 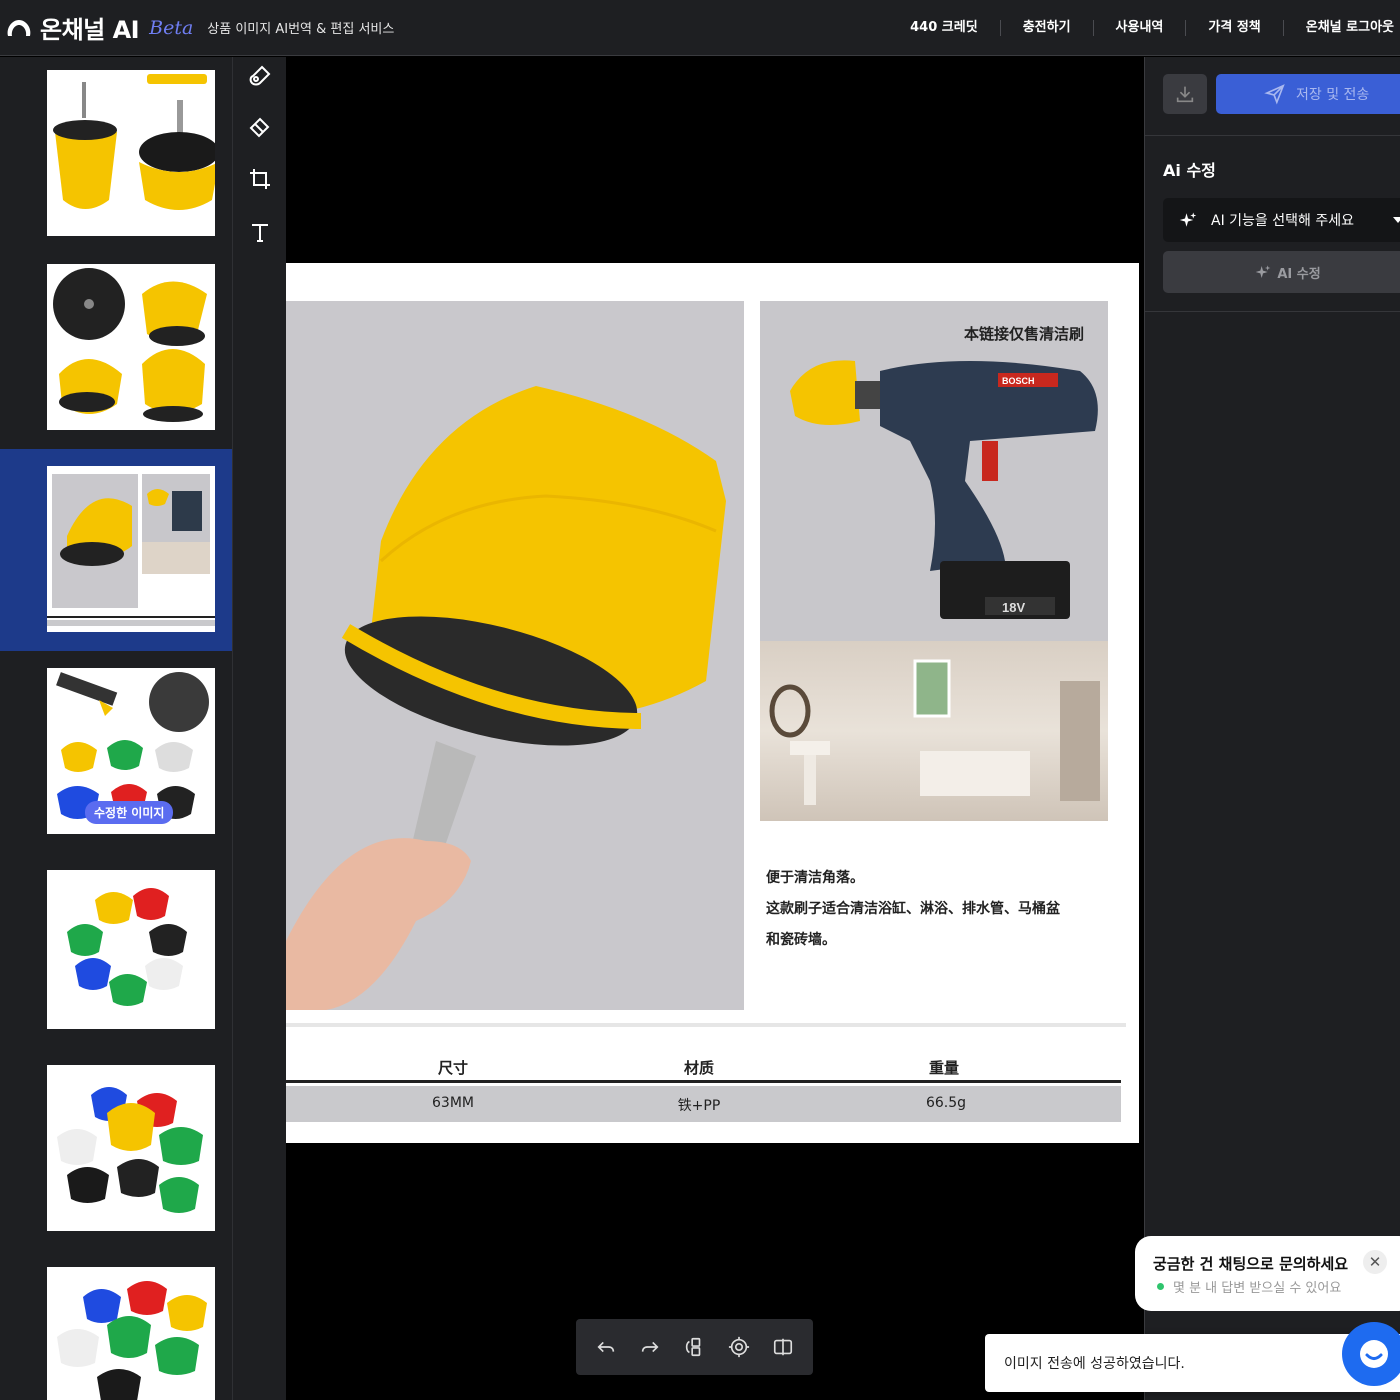 What do you see at coordinates (1374, 1354) in the screenshot?
I see `chat-bubble-icon` at bounding box center [1374, 1354].